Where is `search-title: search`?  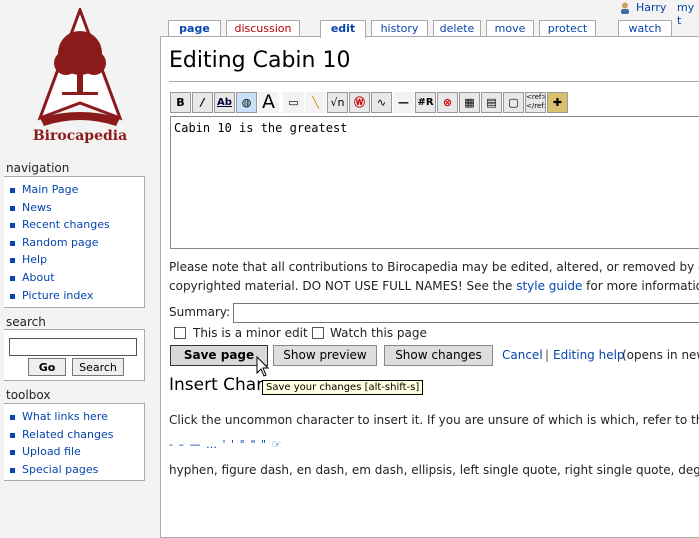 search-title: search is located at coordinates (26, 322).